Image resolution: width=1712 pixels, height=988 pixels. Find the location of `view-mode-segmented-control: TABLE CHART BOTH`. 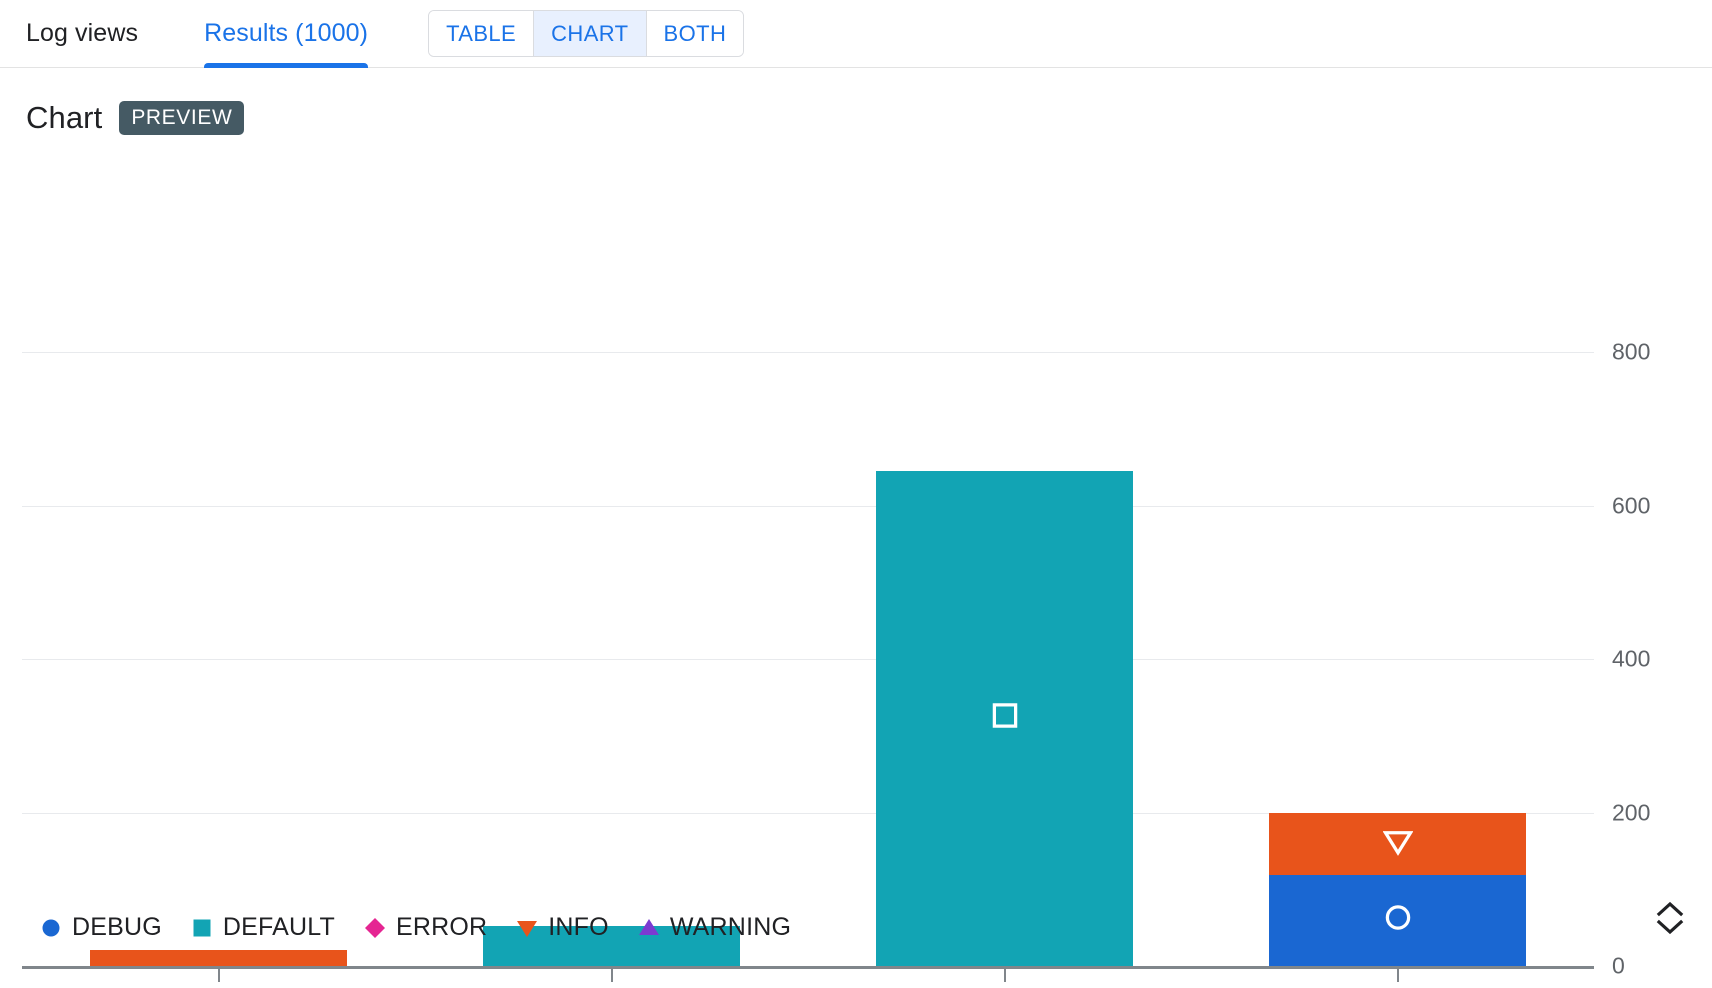

view-mode-segmented-control: TABLE CHART BOTH is located at coordinates (586, 33).